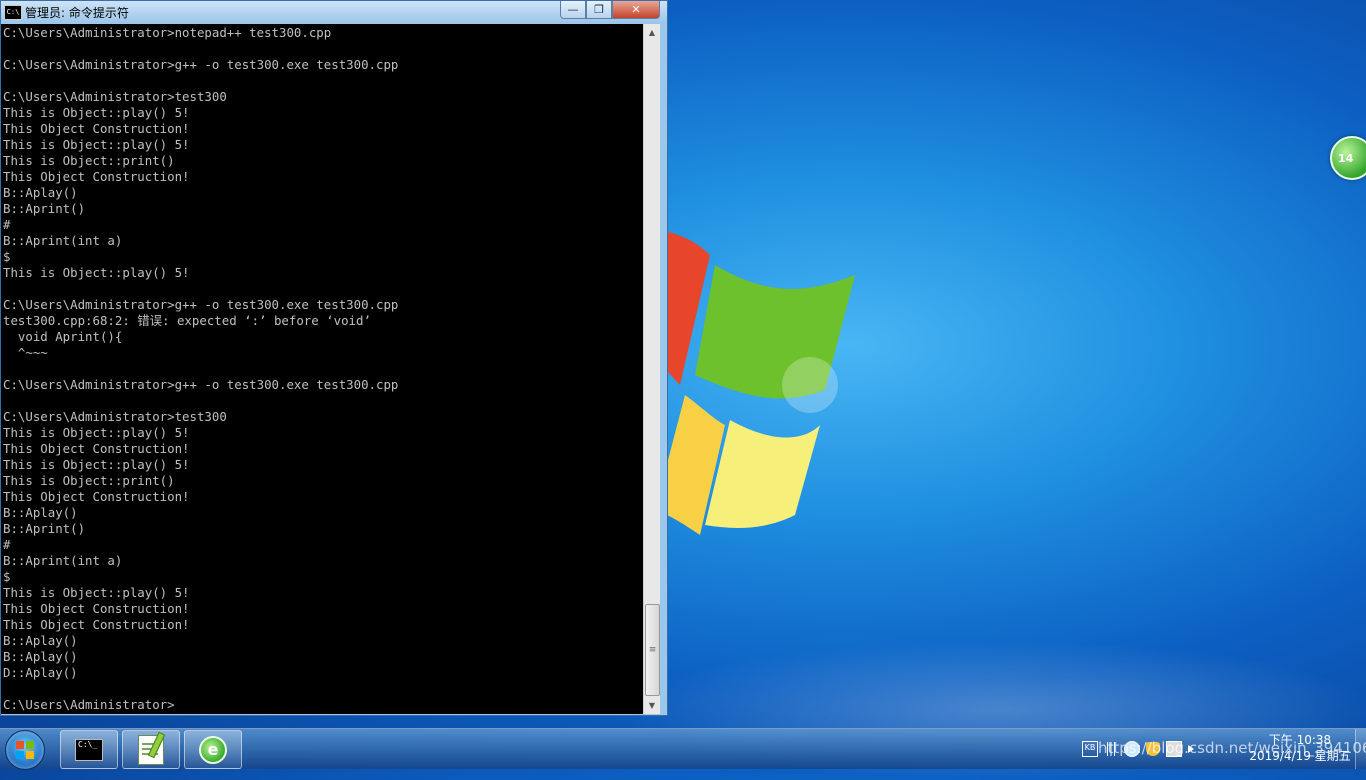  I want to click on windows-flag-icon, so click(25, 750).